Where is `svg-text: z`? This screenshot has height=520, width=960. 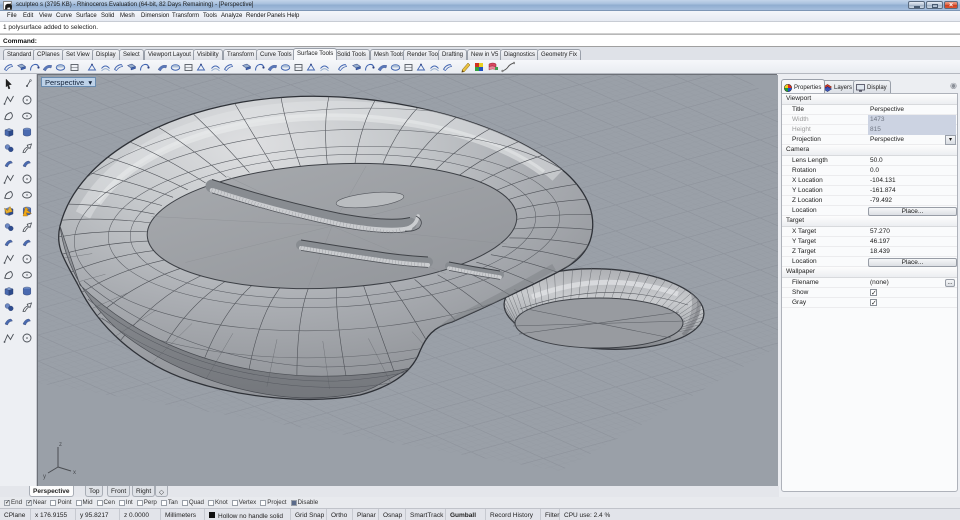
svg-text: z is located at coordinates (60, 445).